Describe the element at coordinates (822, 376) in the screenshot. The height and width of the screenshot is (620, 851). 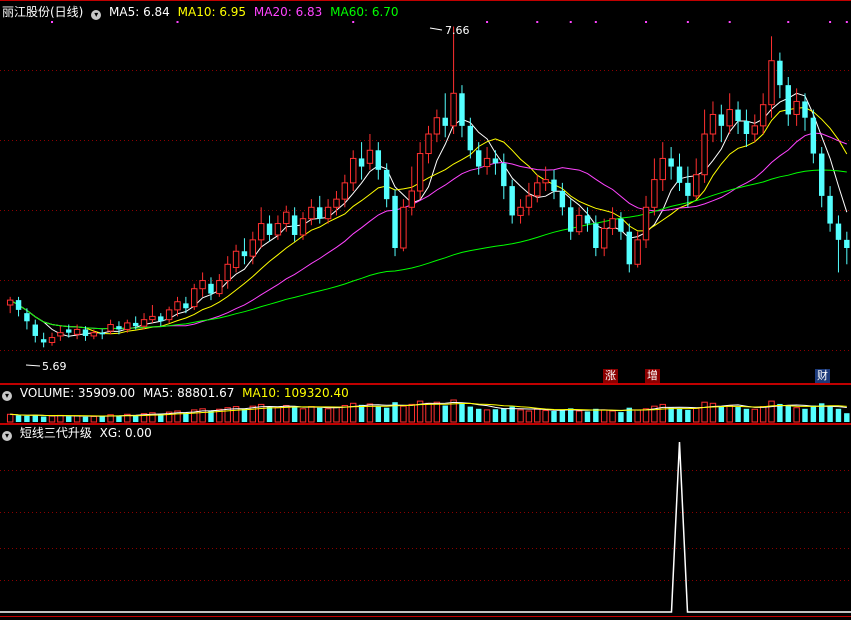
I see `event-tag-finance: 财` at that location.